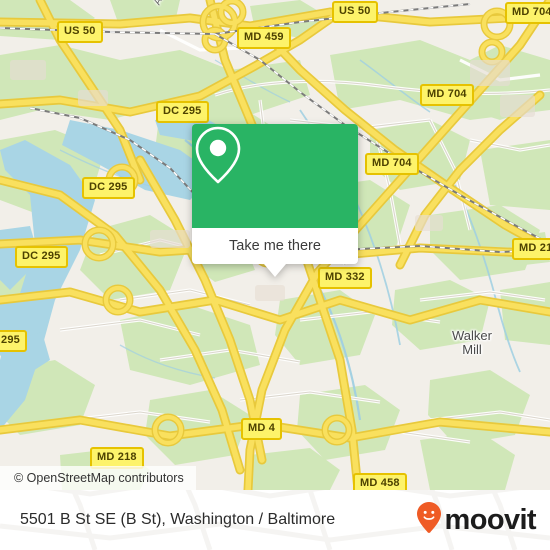  What do you see at coordinates (531, 249) in the screenshot?
I see `road-shield-md-214: MD 214` at bounding box center [531, 249].